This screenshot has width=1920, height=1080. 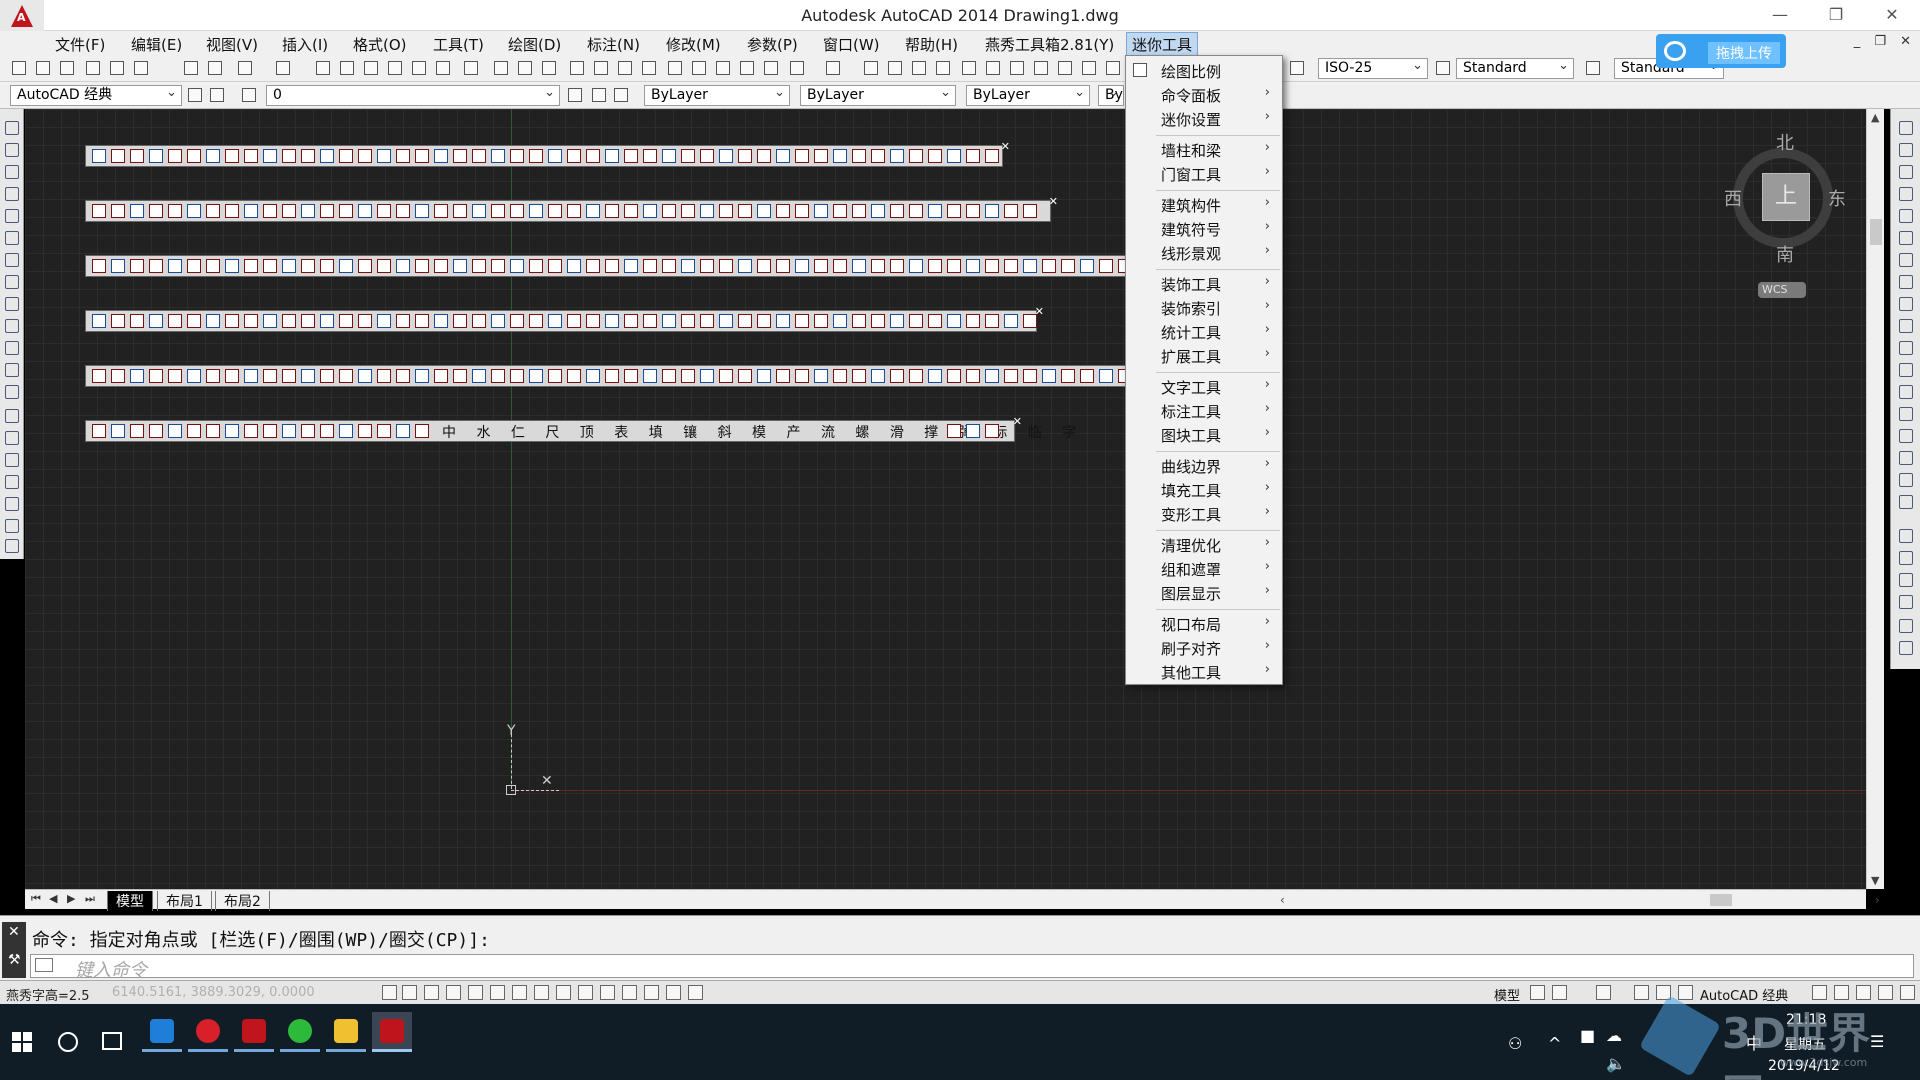 What do you see at coordinates (1204, 623) in the screenshot?
I see `menu-item-viewport-layout: 视口布局 ›` at bounding box center [1204, 623].